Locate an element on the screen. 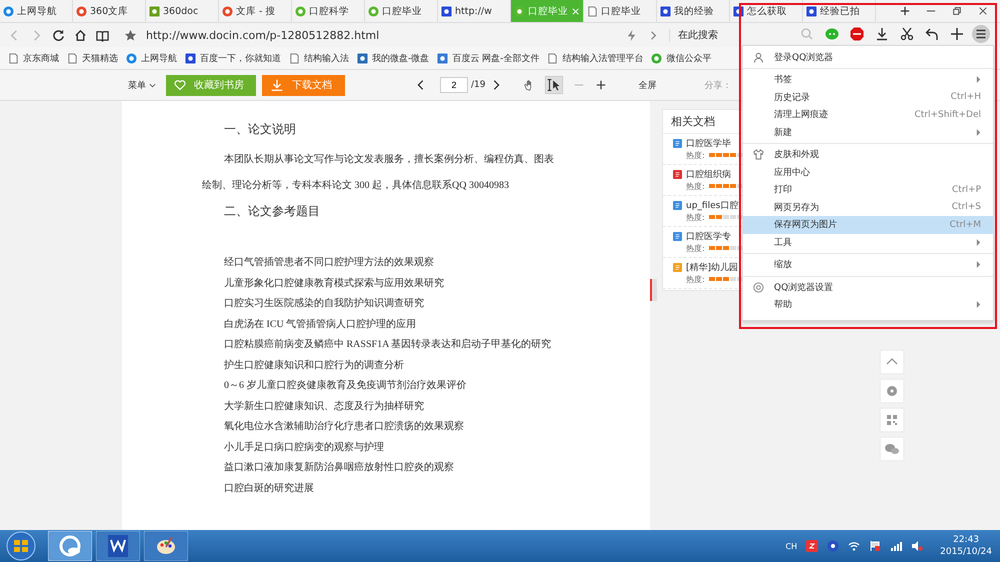 The height and width of the screenshot is (562, 1000). document-link: [精华]幼儿园 is located at coordinates (712, 267).